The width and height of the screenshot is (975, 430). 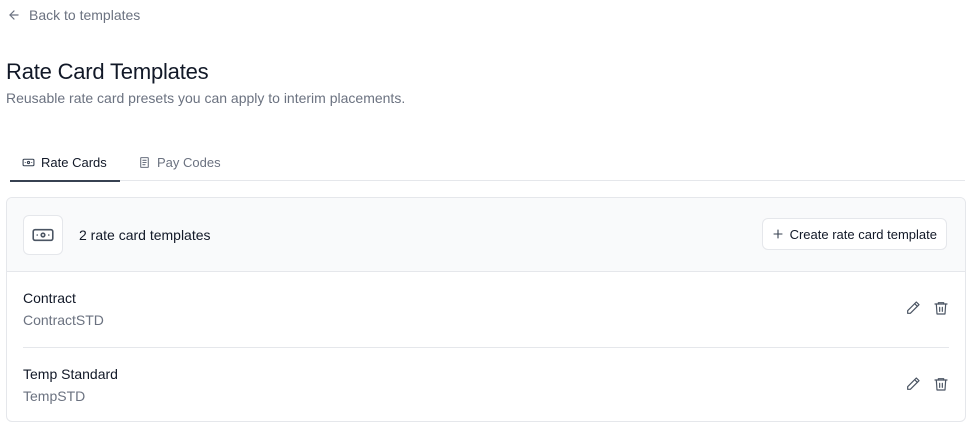 I want to click on tab-rate-cards: Rate Cards, so click(x=65, y=162).